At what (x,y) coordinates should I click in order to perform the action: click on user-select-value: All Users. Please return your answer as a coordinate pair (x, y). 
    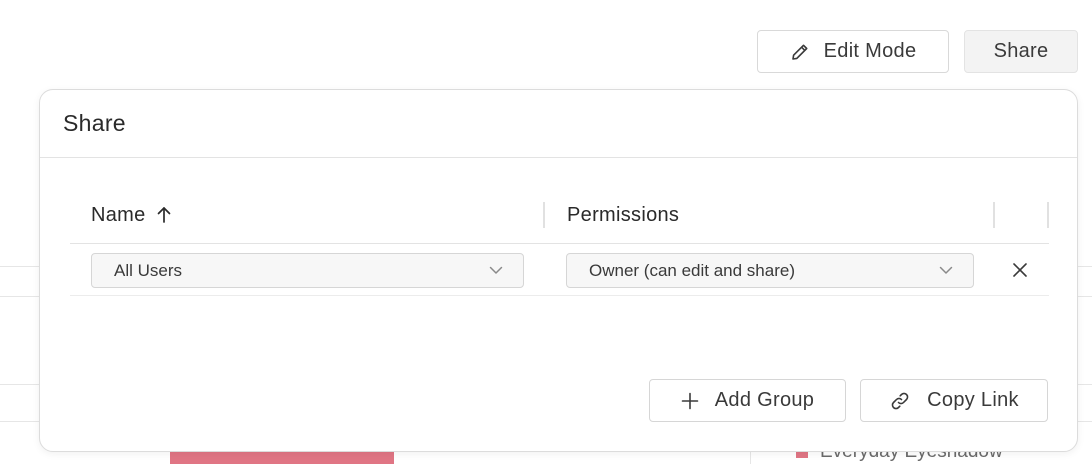
    Looking at the image, I should click on (148, 270).